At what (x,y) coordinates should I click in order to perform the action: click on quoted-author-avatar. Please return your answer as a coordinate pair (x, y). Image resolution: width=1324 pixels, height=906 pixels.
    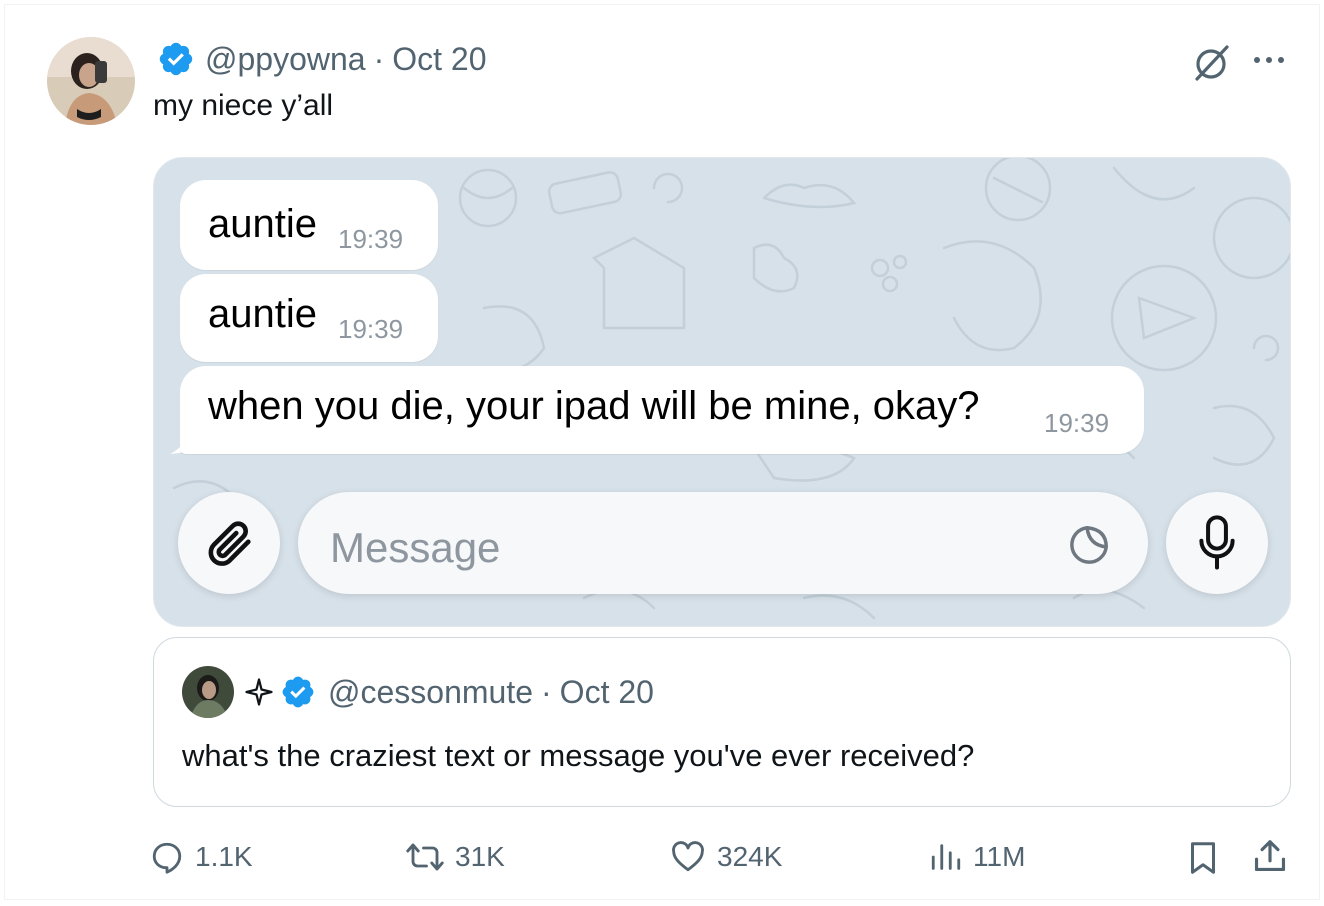
    Looking at the image, I should click on (208, 692).